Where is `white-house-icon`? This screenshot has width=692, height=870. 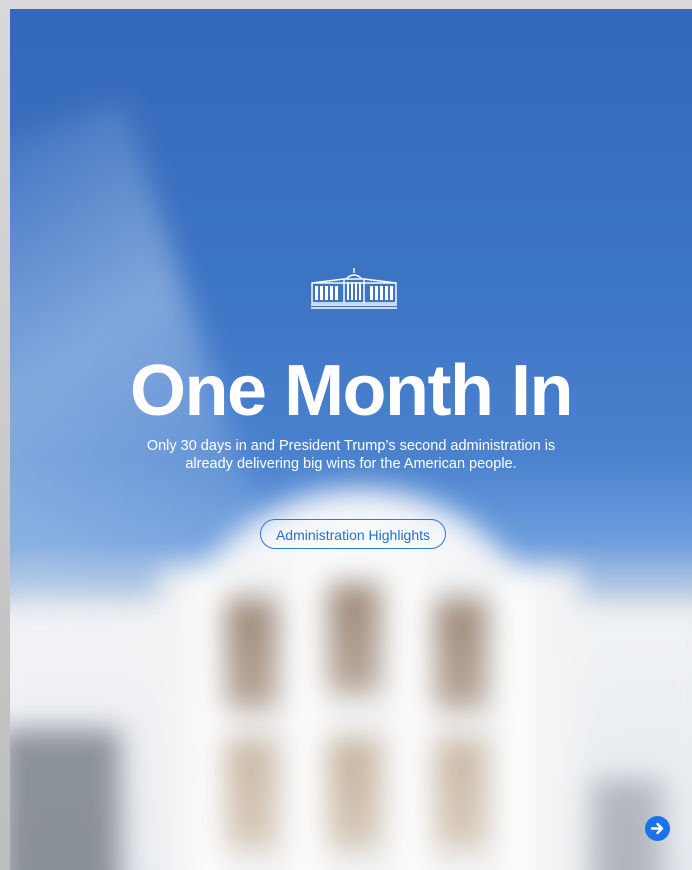 white-house-icon is located at coordinates (354, 288).